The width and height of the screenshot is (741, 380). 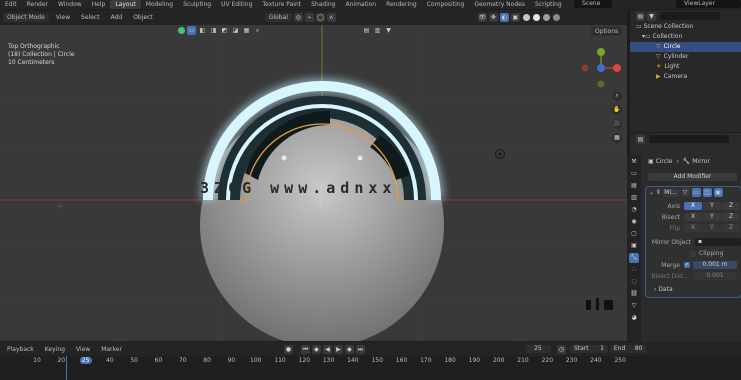 I want to click on render-tab-icon: ▭, so click(x=634, y=174).